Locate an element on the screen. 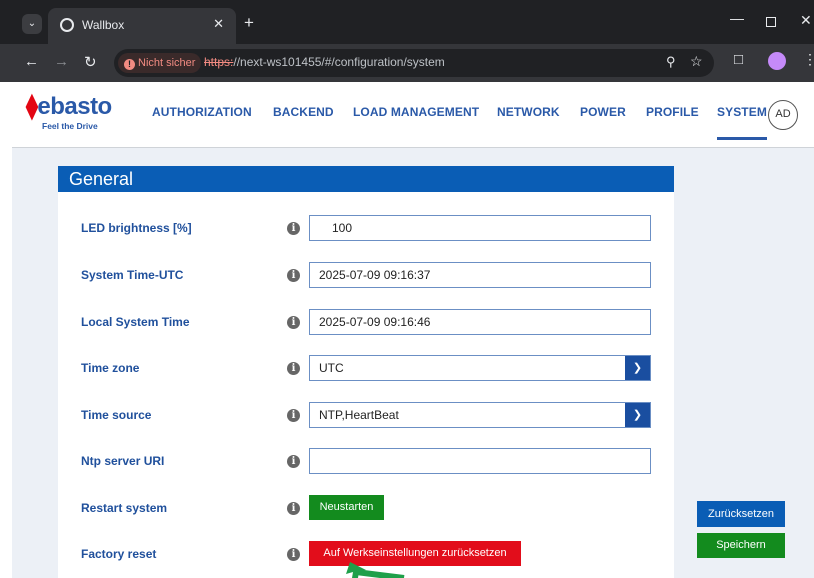  profile-avatar-icon is located at coordinates (777, 61).